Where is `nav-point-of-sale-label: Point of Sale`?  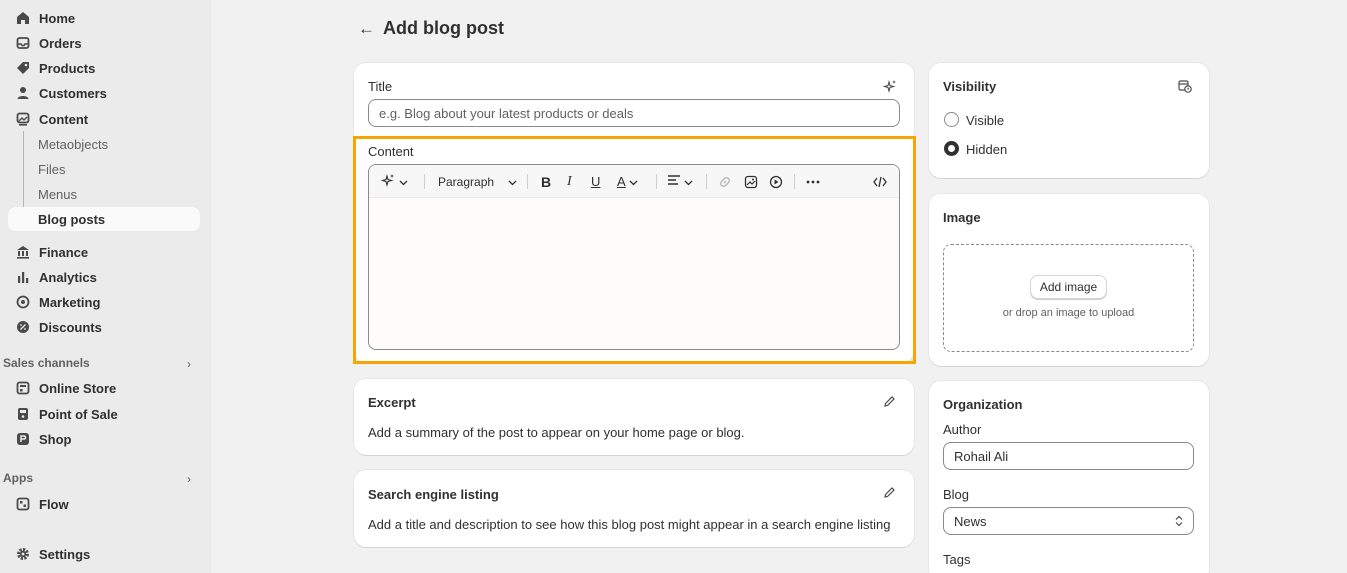 nav-point-of-sale-label: Point of Sale is located at coordinates (78, 414).